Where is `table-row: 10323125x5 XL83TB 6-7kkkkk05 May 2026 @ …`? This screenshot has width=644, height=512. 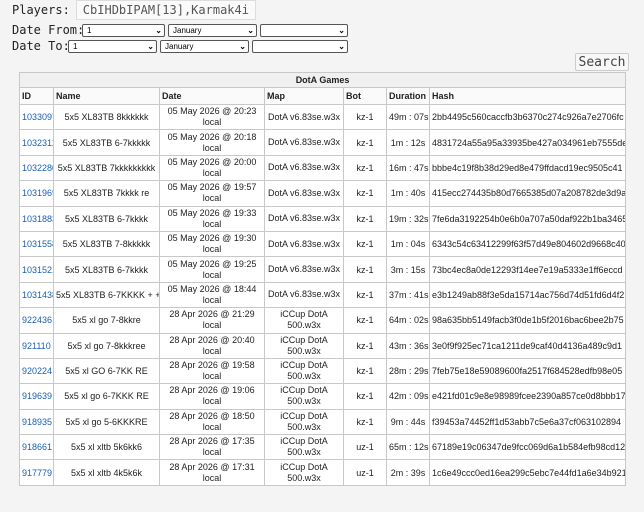 table-row: 10323125x5 XL83TB 6-7kkkkk05 May 2026 @ … is located at coordinates (323, 142).